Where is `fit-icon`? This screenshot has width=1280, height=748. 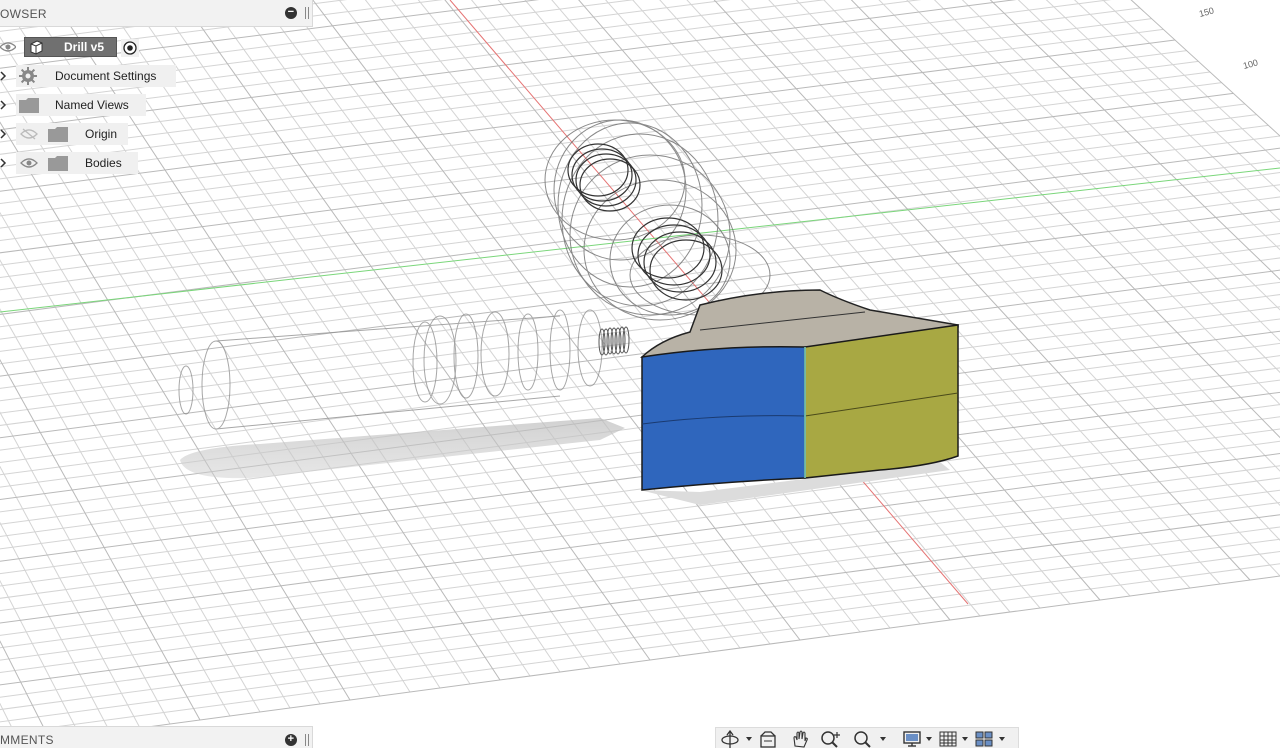
fit-icon is located at coordinates (863, 739).